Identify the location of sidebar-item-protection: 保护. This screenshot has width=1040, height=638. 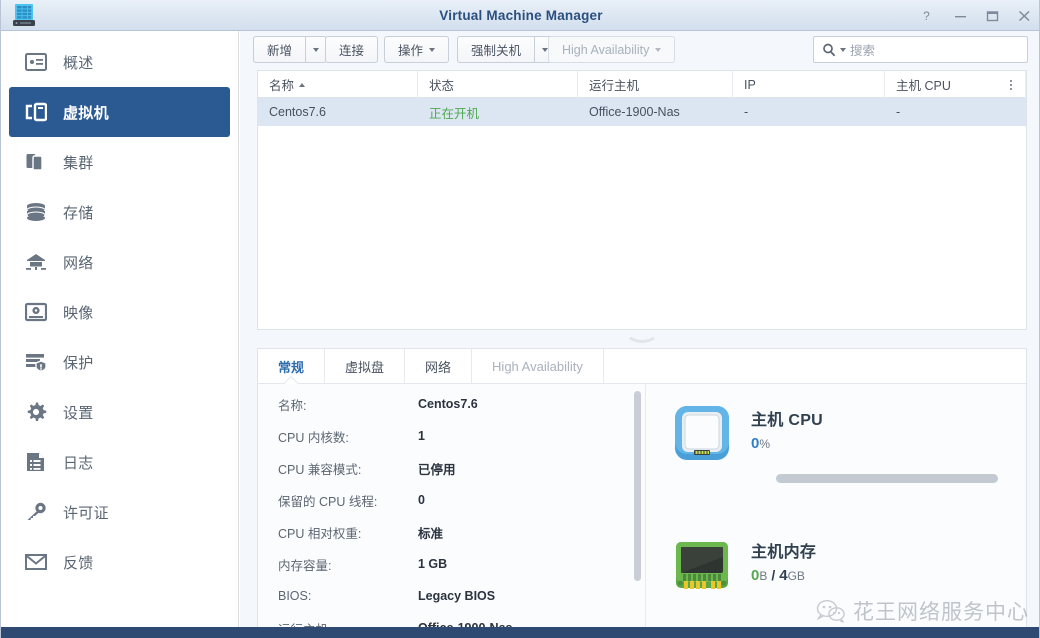
(119, 362).